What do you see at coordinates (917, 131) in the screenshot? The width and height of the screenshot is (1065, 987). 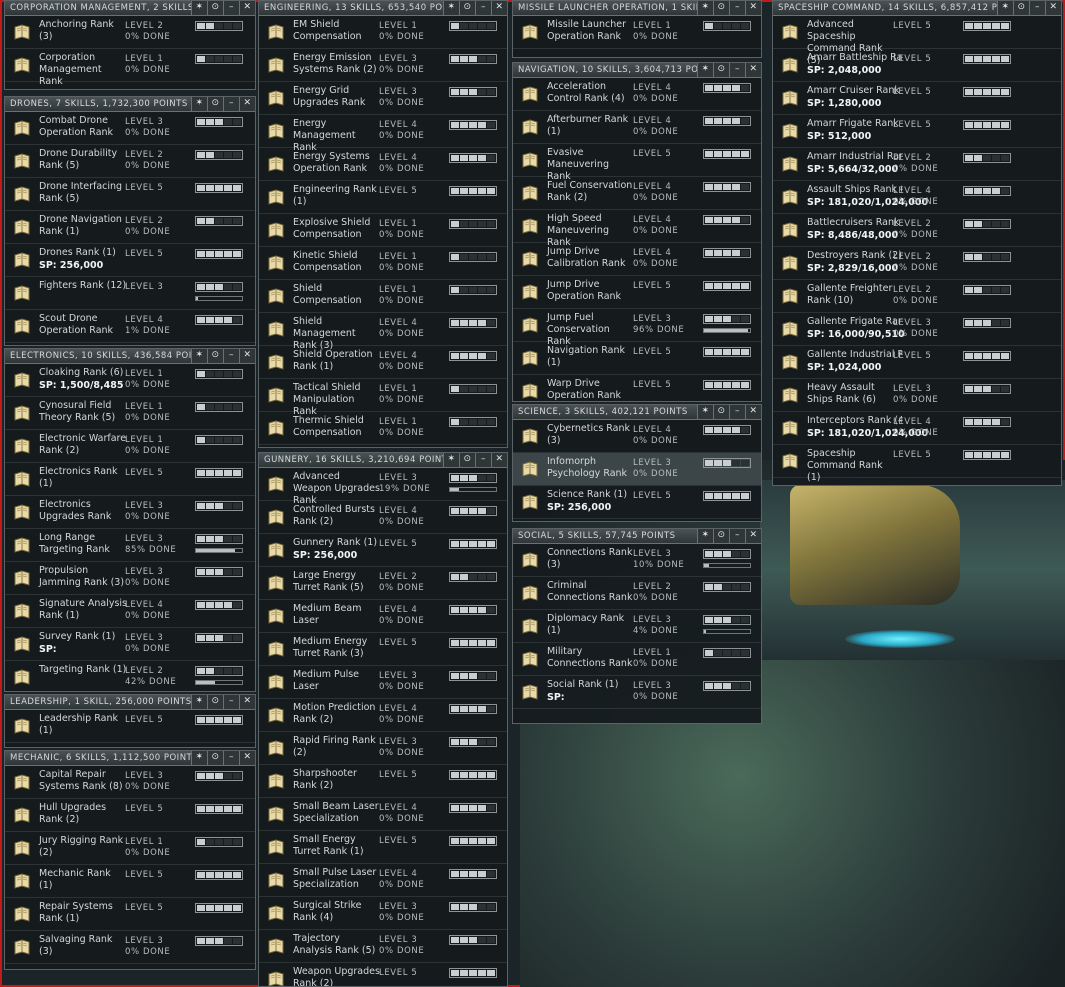 I see `skill-row: Amarr Frigate Rank (2) SP: 512,000 LEVEL 5` at bounding box center [917, 131].